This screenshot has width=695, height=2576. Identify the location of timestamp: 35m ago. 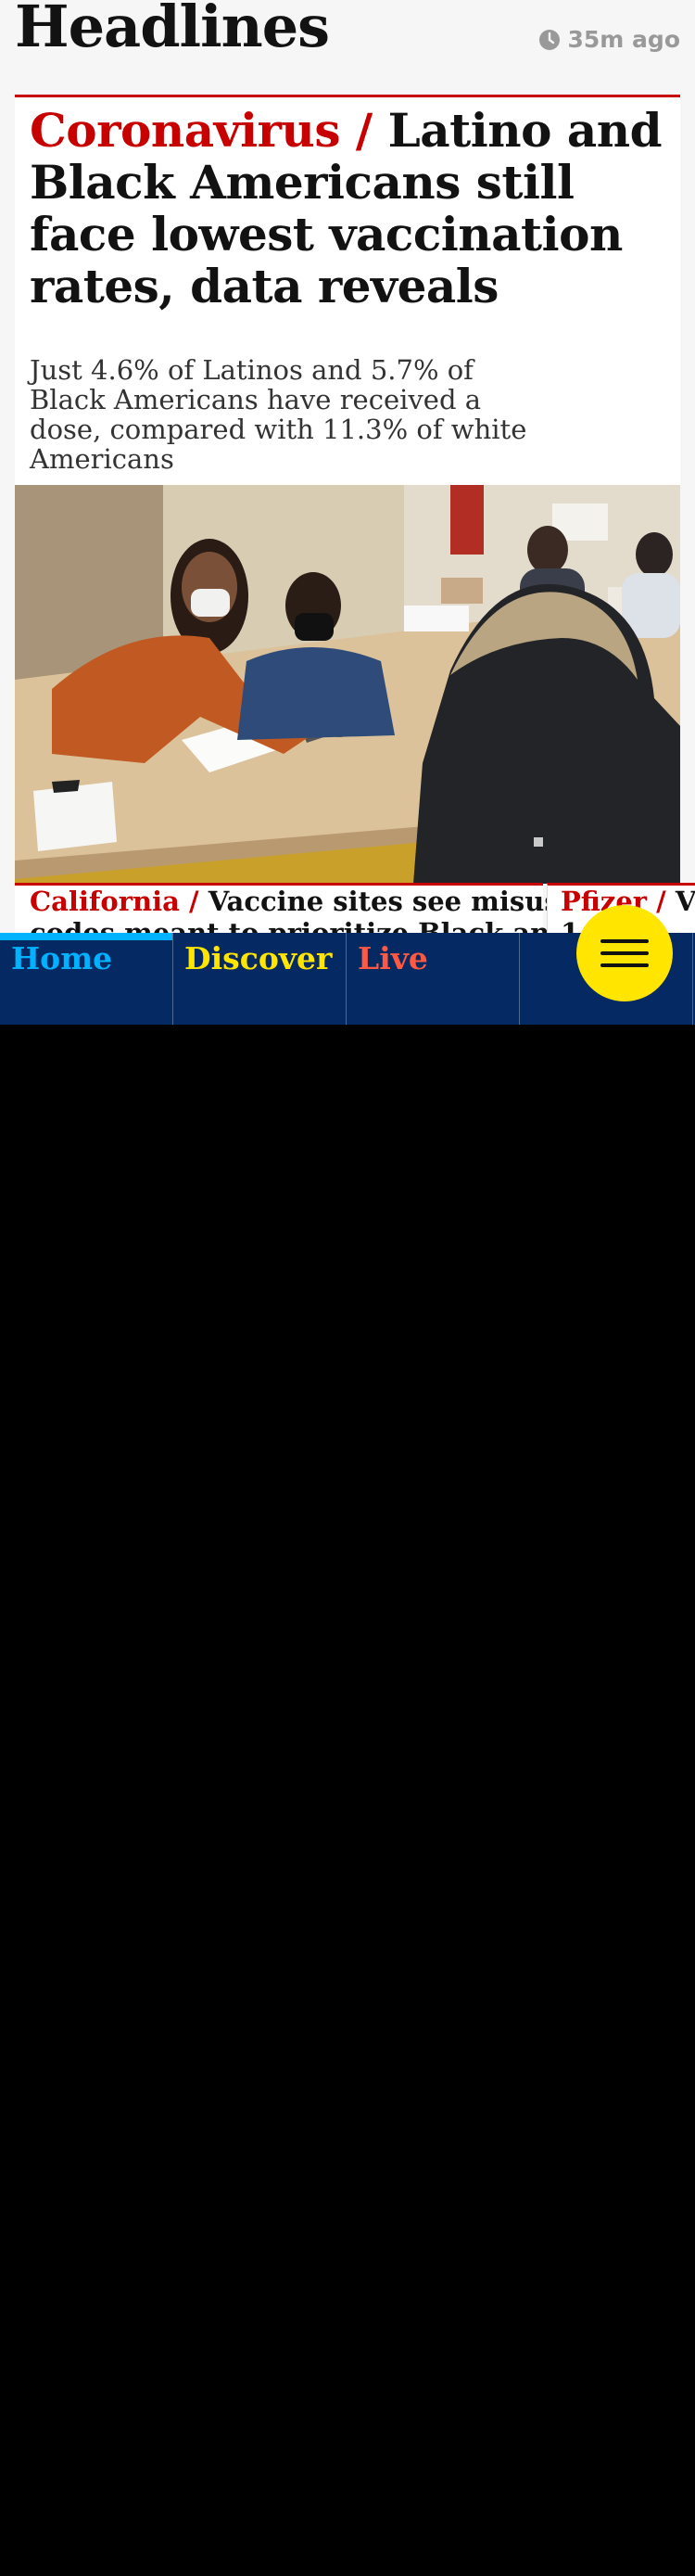
(609, 39).